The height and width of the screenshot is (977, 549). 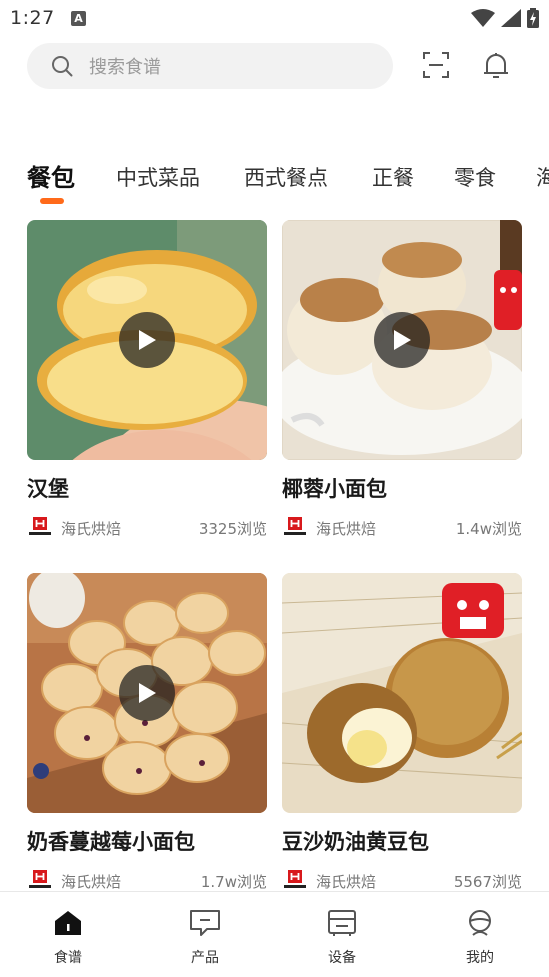 I want to click on recipe-card: 奶香蔓越莓小面包 海氏烘焙 1.7w浏览, so click(x=147, y=732).